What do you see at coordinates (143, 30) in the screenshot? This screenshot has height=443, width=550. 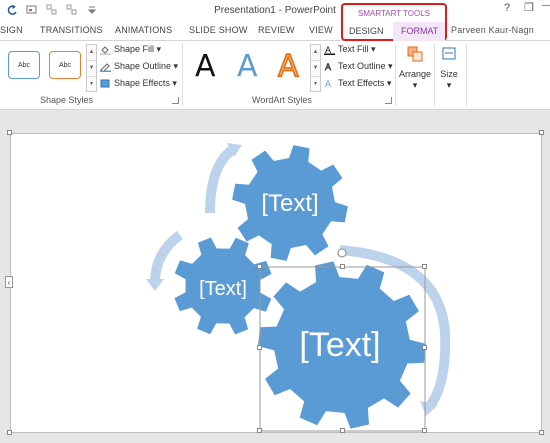 I see `tab-animations: ANIMATIONS` at bounding box center [143, 30].